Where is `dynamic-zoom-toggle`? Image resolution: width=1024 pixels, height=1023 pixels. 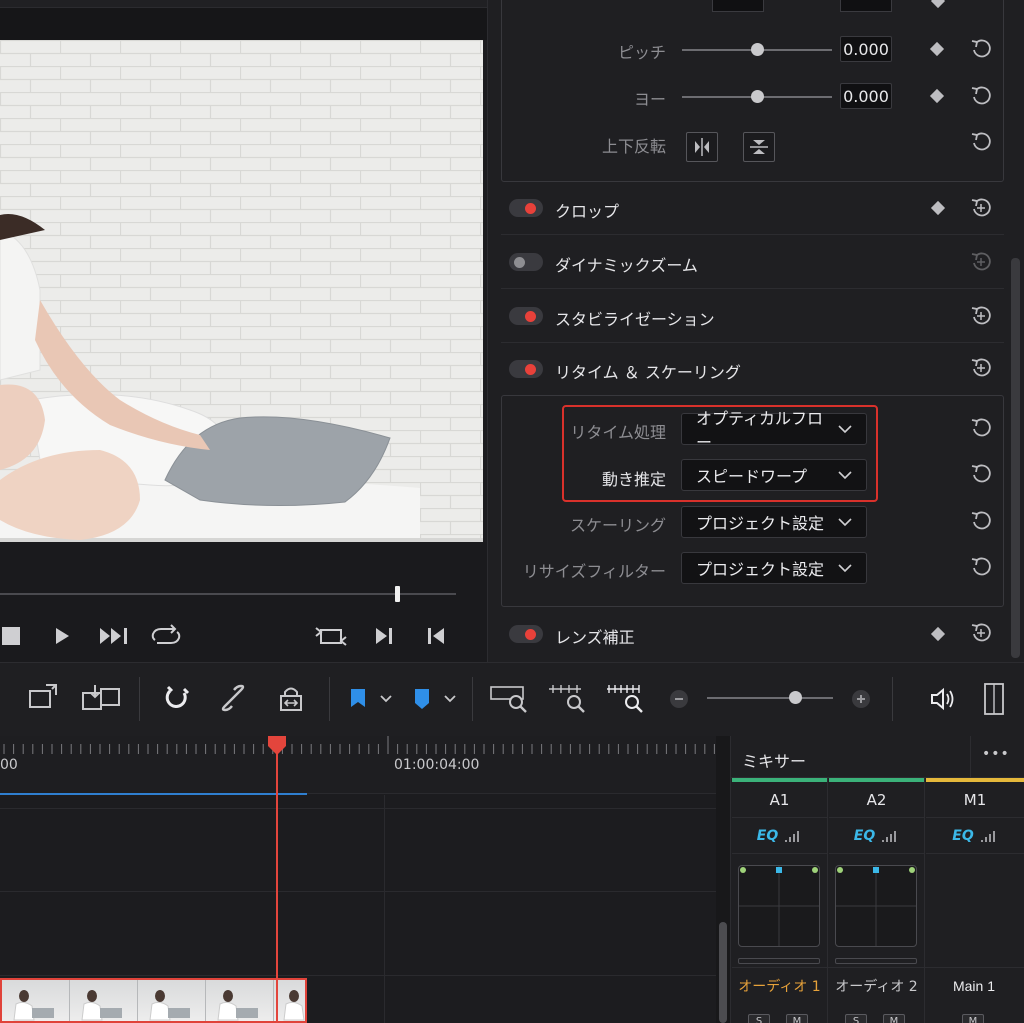 dynamic-zoom-toggle is located at coordinates (526, 262).